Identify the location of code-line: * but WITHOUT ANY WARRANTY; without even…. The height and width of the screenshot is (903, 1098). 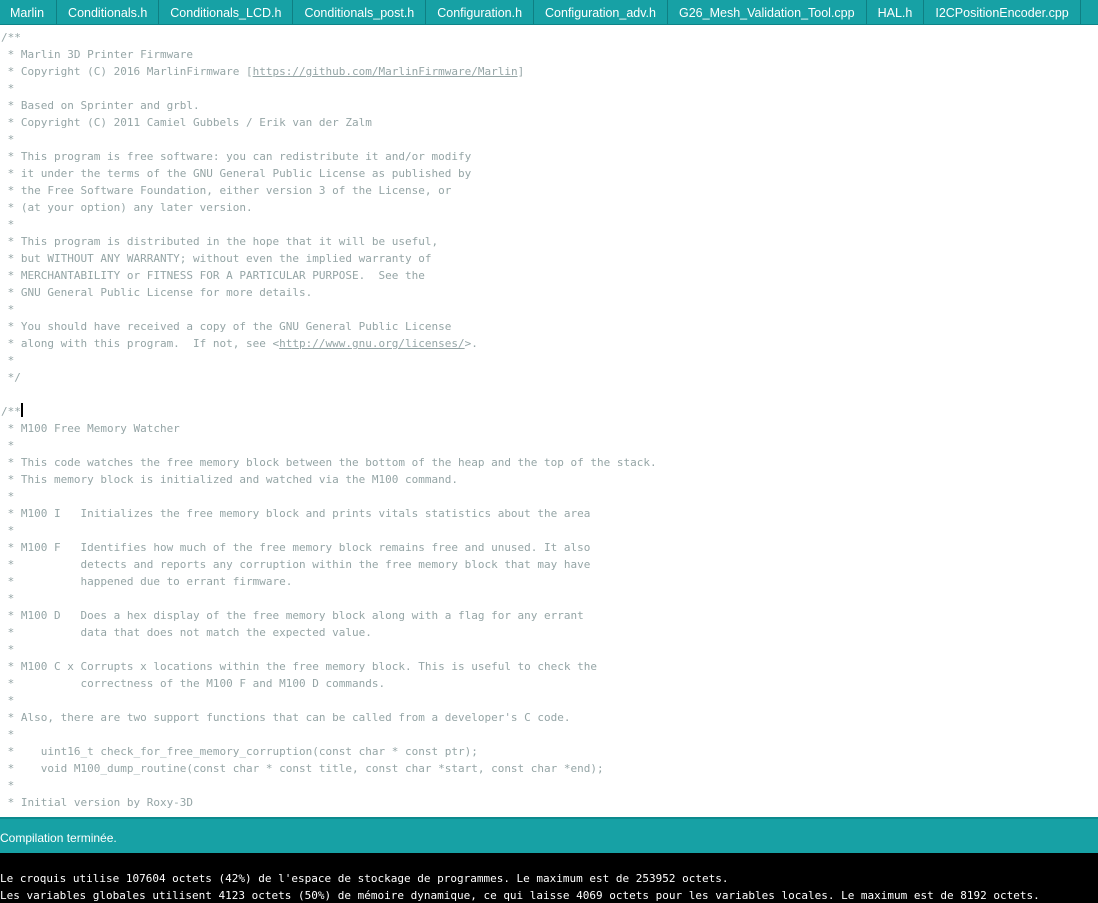
(216, 258).